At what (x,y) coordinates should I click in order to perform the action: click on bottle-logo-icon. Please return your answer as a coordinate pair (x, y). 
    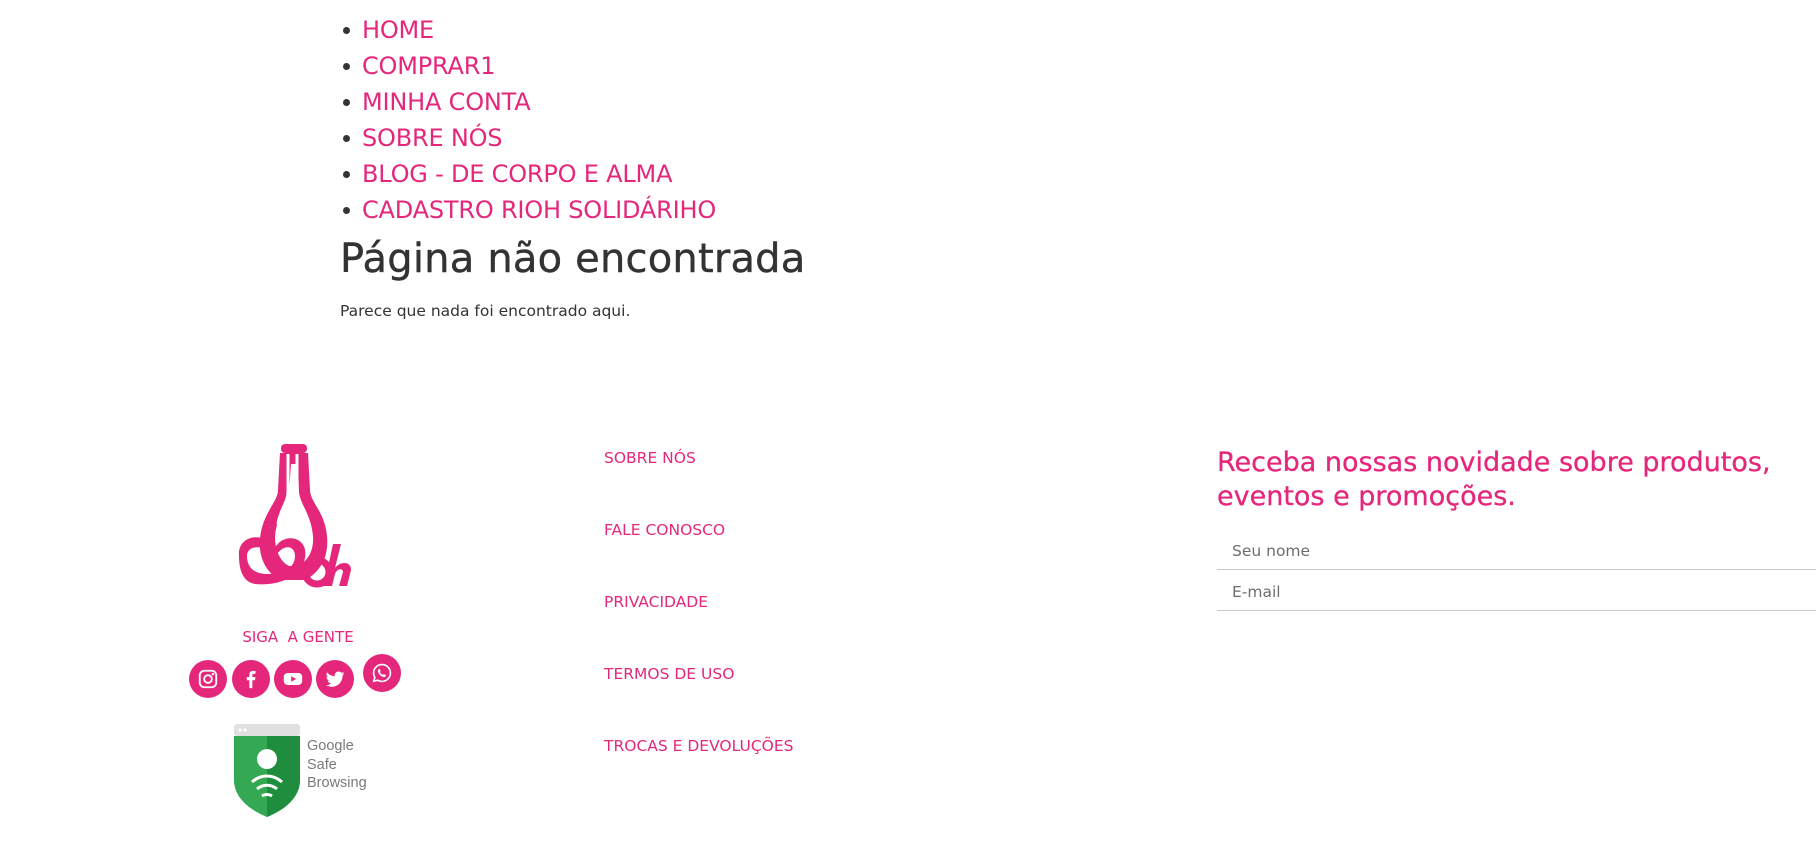
    Looking at the image, I should click on (294, 516).